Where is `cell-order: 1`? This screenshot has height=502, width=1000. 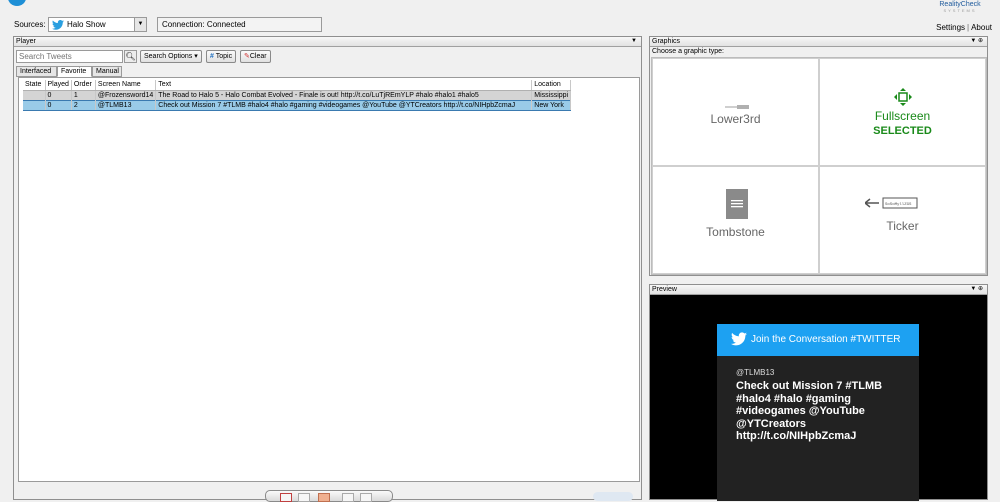 cell-order: 1 is located at coordinates (83, 95).